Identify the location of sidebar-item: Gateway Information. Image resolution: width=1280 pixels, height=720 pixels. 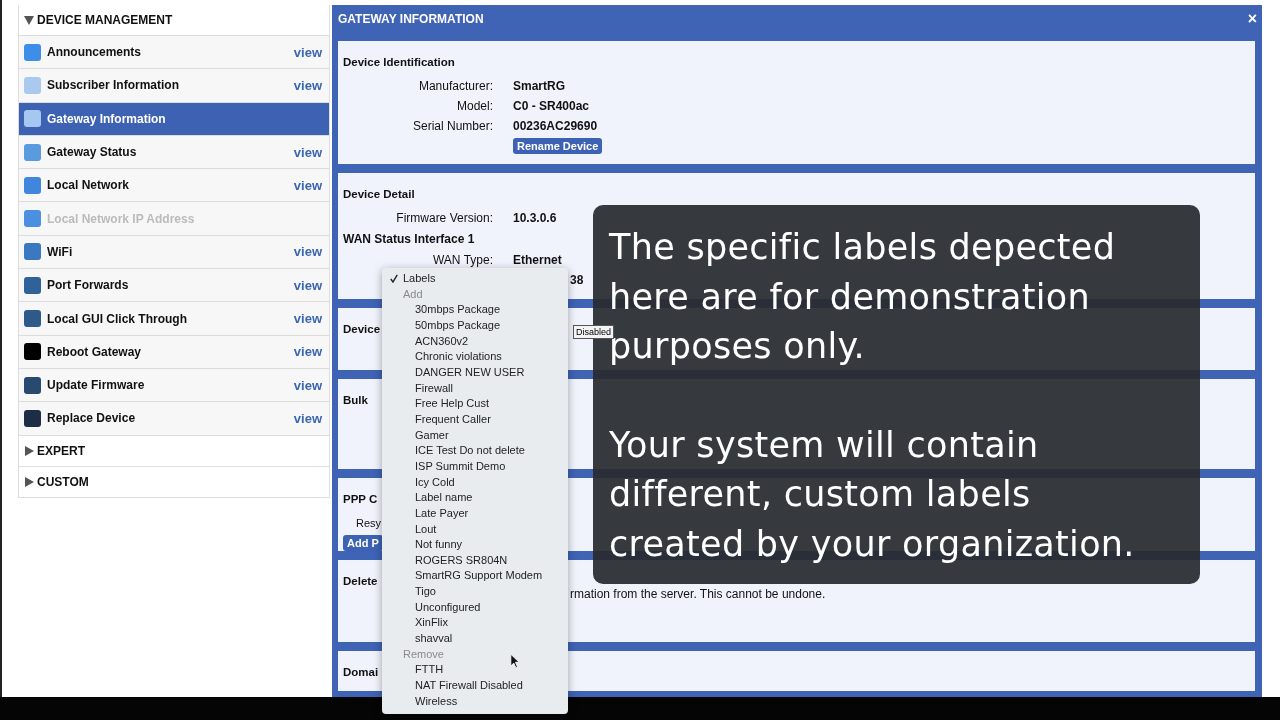
(174, 119).